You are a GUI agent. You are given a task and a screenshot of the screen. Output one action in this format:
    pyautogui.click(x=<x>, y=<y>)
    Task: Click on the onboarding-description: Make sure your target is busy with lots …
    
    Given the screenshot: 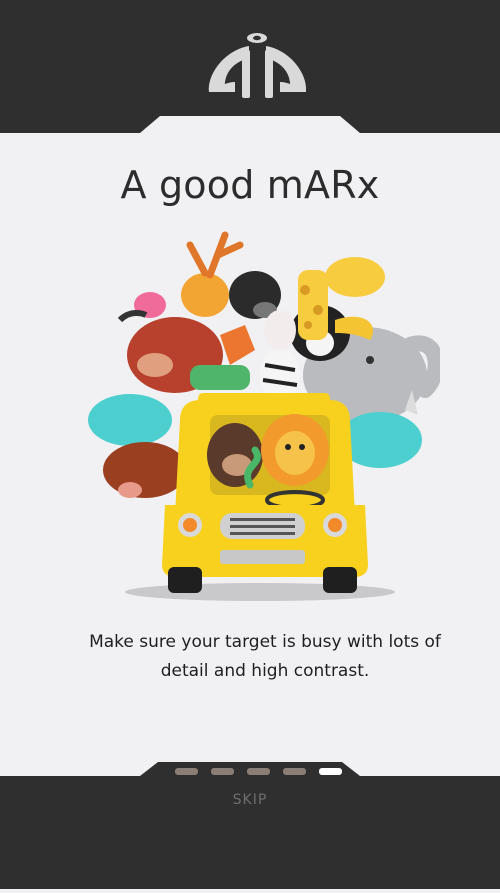 What is the action you would take?
    pyautogui.click(x=265, y=656)
    